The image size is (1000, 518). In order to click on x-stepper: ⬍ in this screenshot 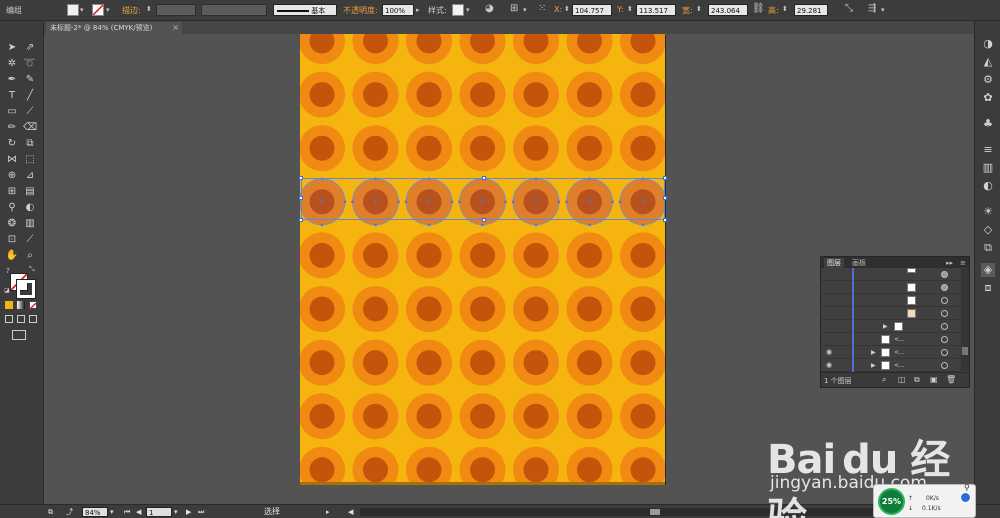, I will do `click(567, 9)`.